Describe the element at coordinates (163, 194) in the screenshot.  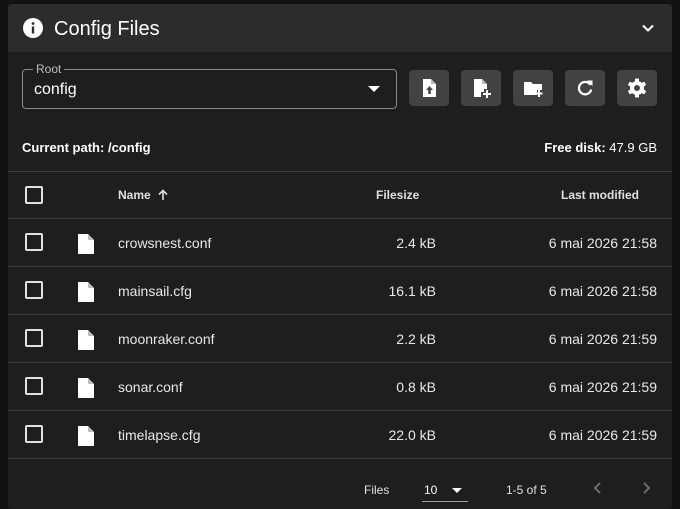
I see `arrow-up-icon` at that location.